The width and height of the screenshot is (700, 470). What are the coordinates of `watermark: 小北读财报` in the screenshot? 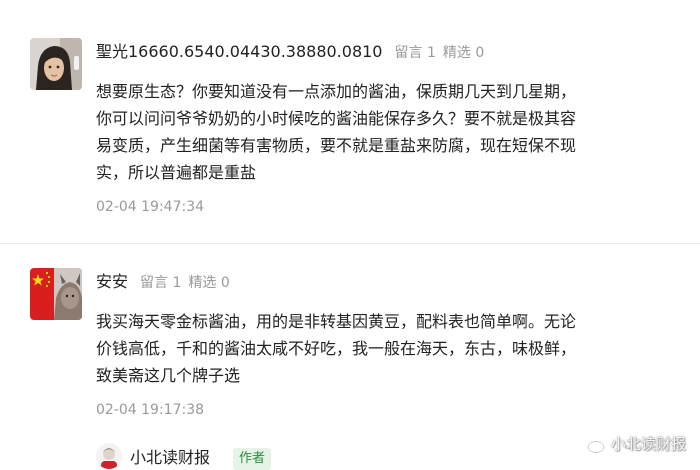 It's located at (636, 444).